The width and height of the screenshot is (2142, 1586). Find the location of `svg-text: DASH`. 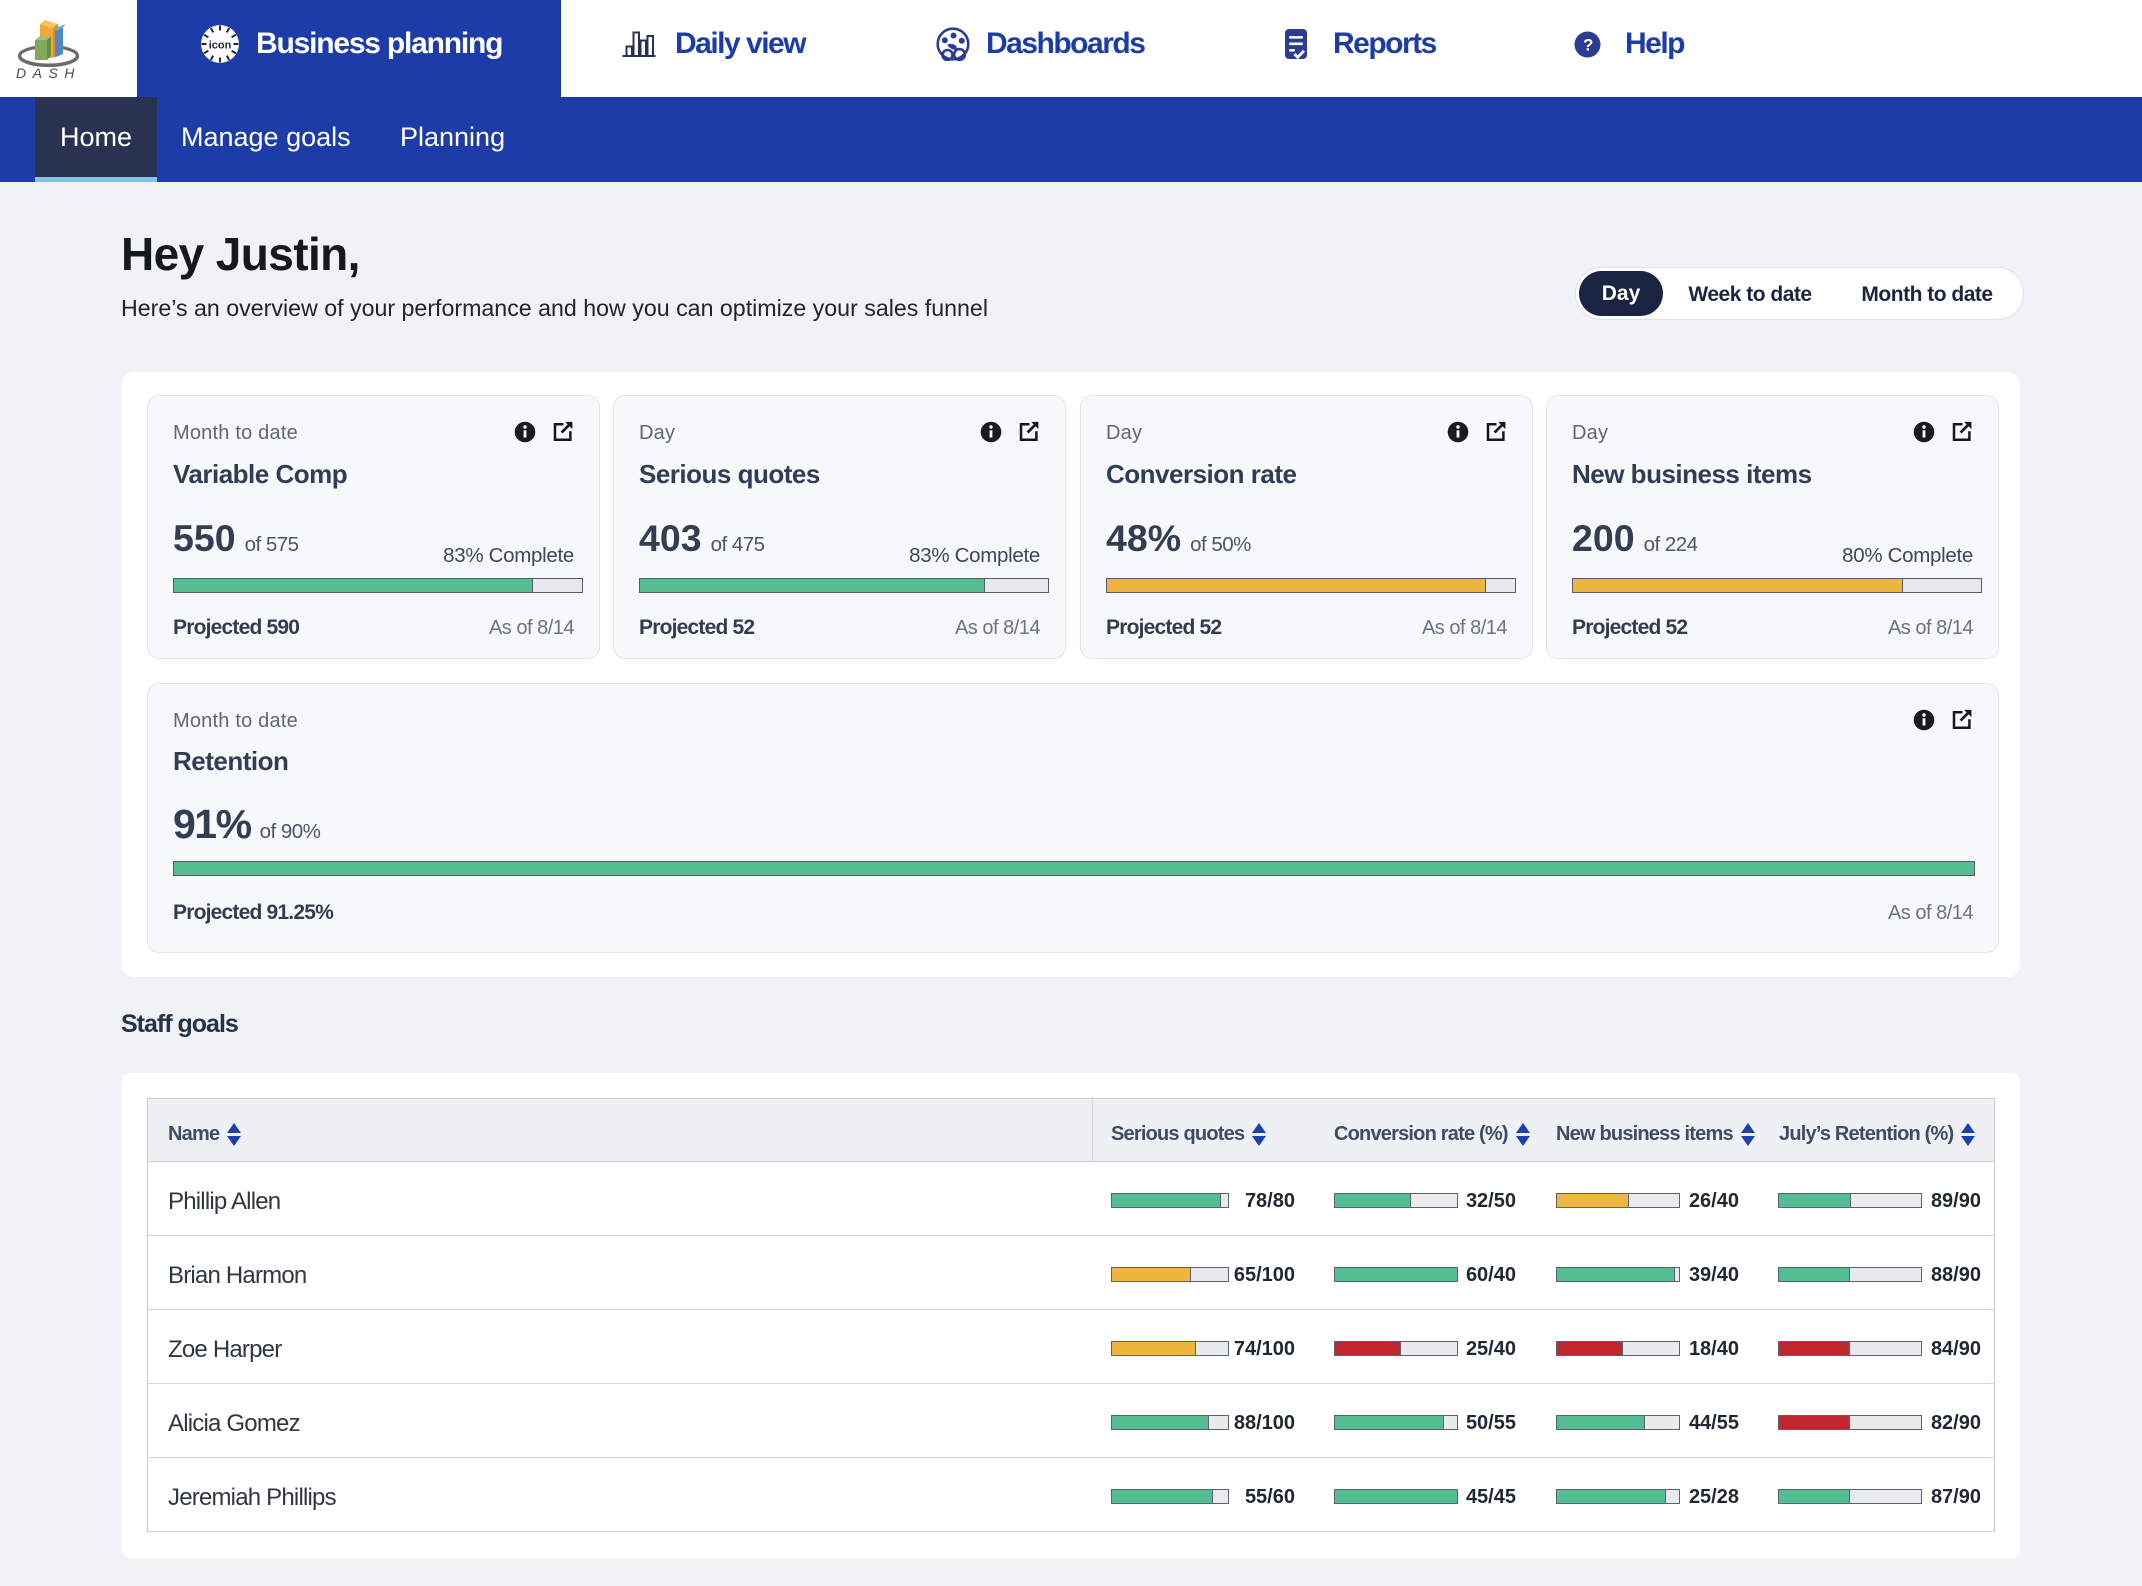

svg-text: DASH is located at coordinates (48, 73).